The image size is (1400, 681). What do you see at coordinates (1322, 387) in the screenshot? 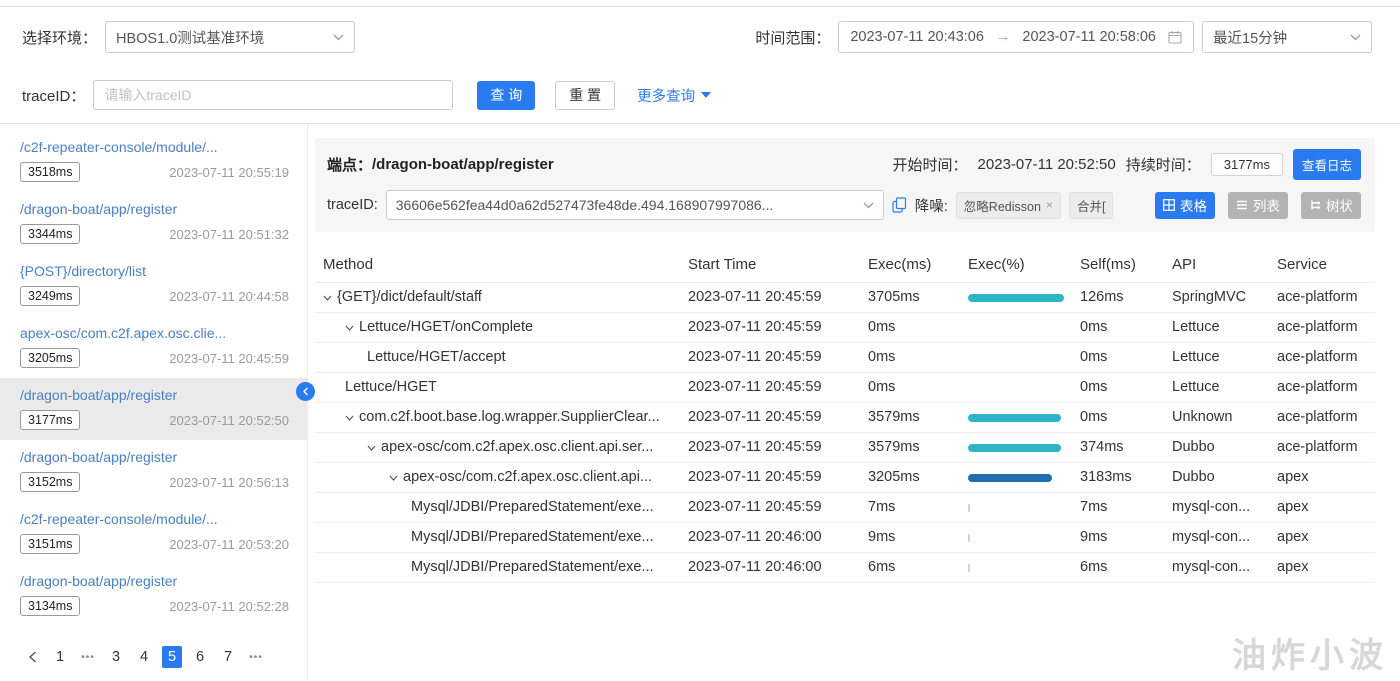
I see `service-cell: ace-platform` at bounding box center [1322, 387].